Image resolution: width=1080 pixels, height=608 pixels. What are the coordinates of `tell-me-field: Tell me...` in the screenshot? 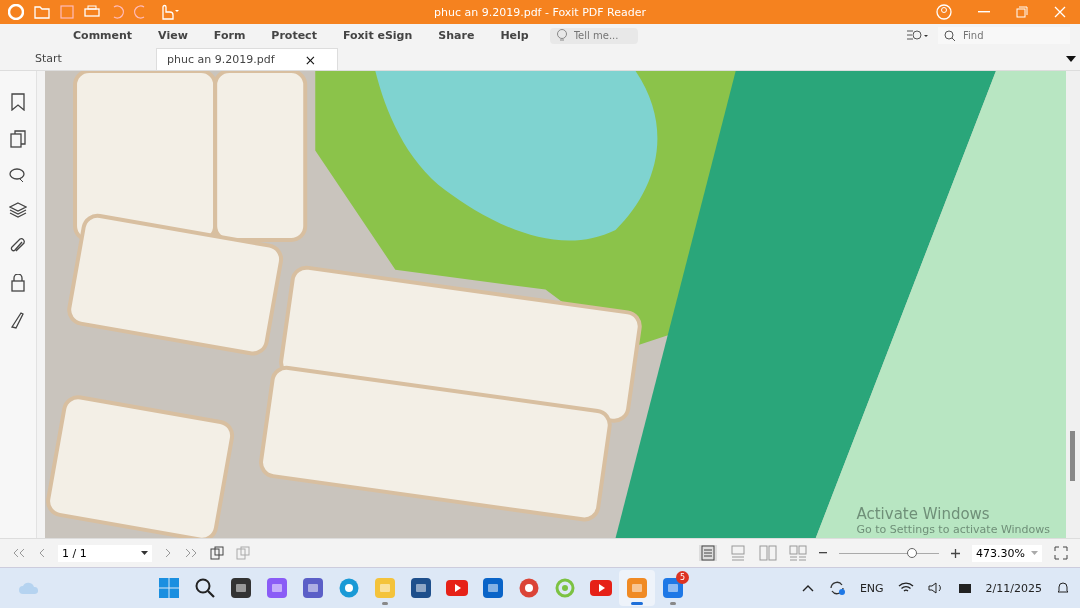 It's located at (601, 35).